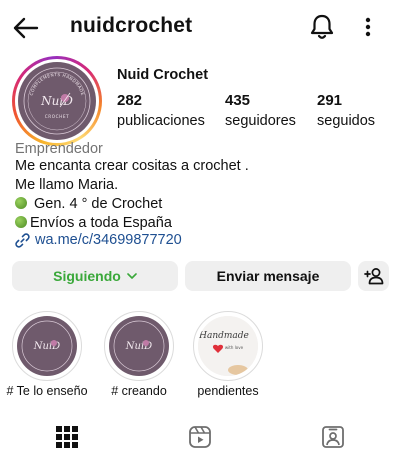  Describe the element at coordinates (200, 27) in the screenshot. I see `profile-header: nuidcrochet` at that location.